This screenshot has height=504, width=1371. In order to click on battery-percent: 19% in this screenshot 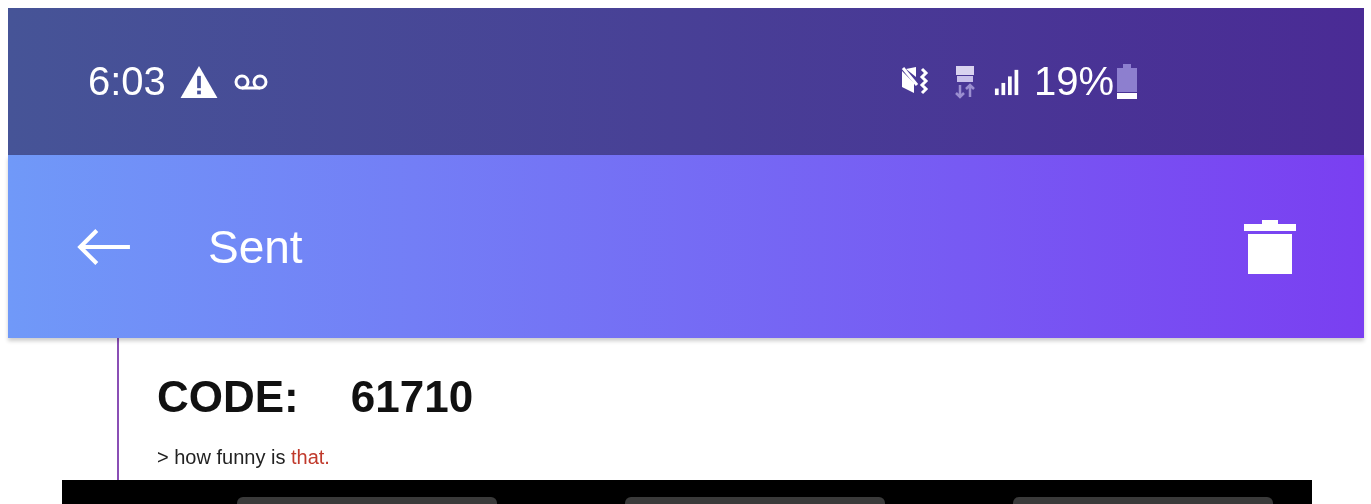, I will do `click(1073, 81)`.